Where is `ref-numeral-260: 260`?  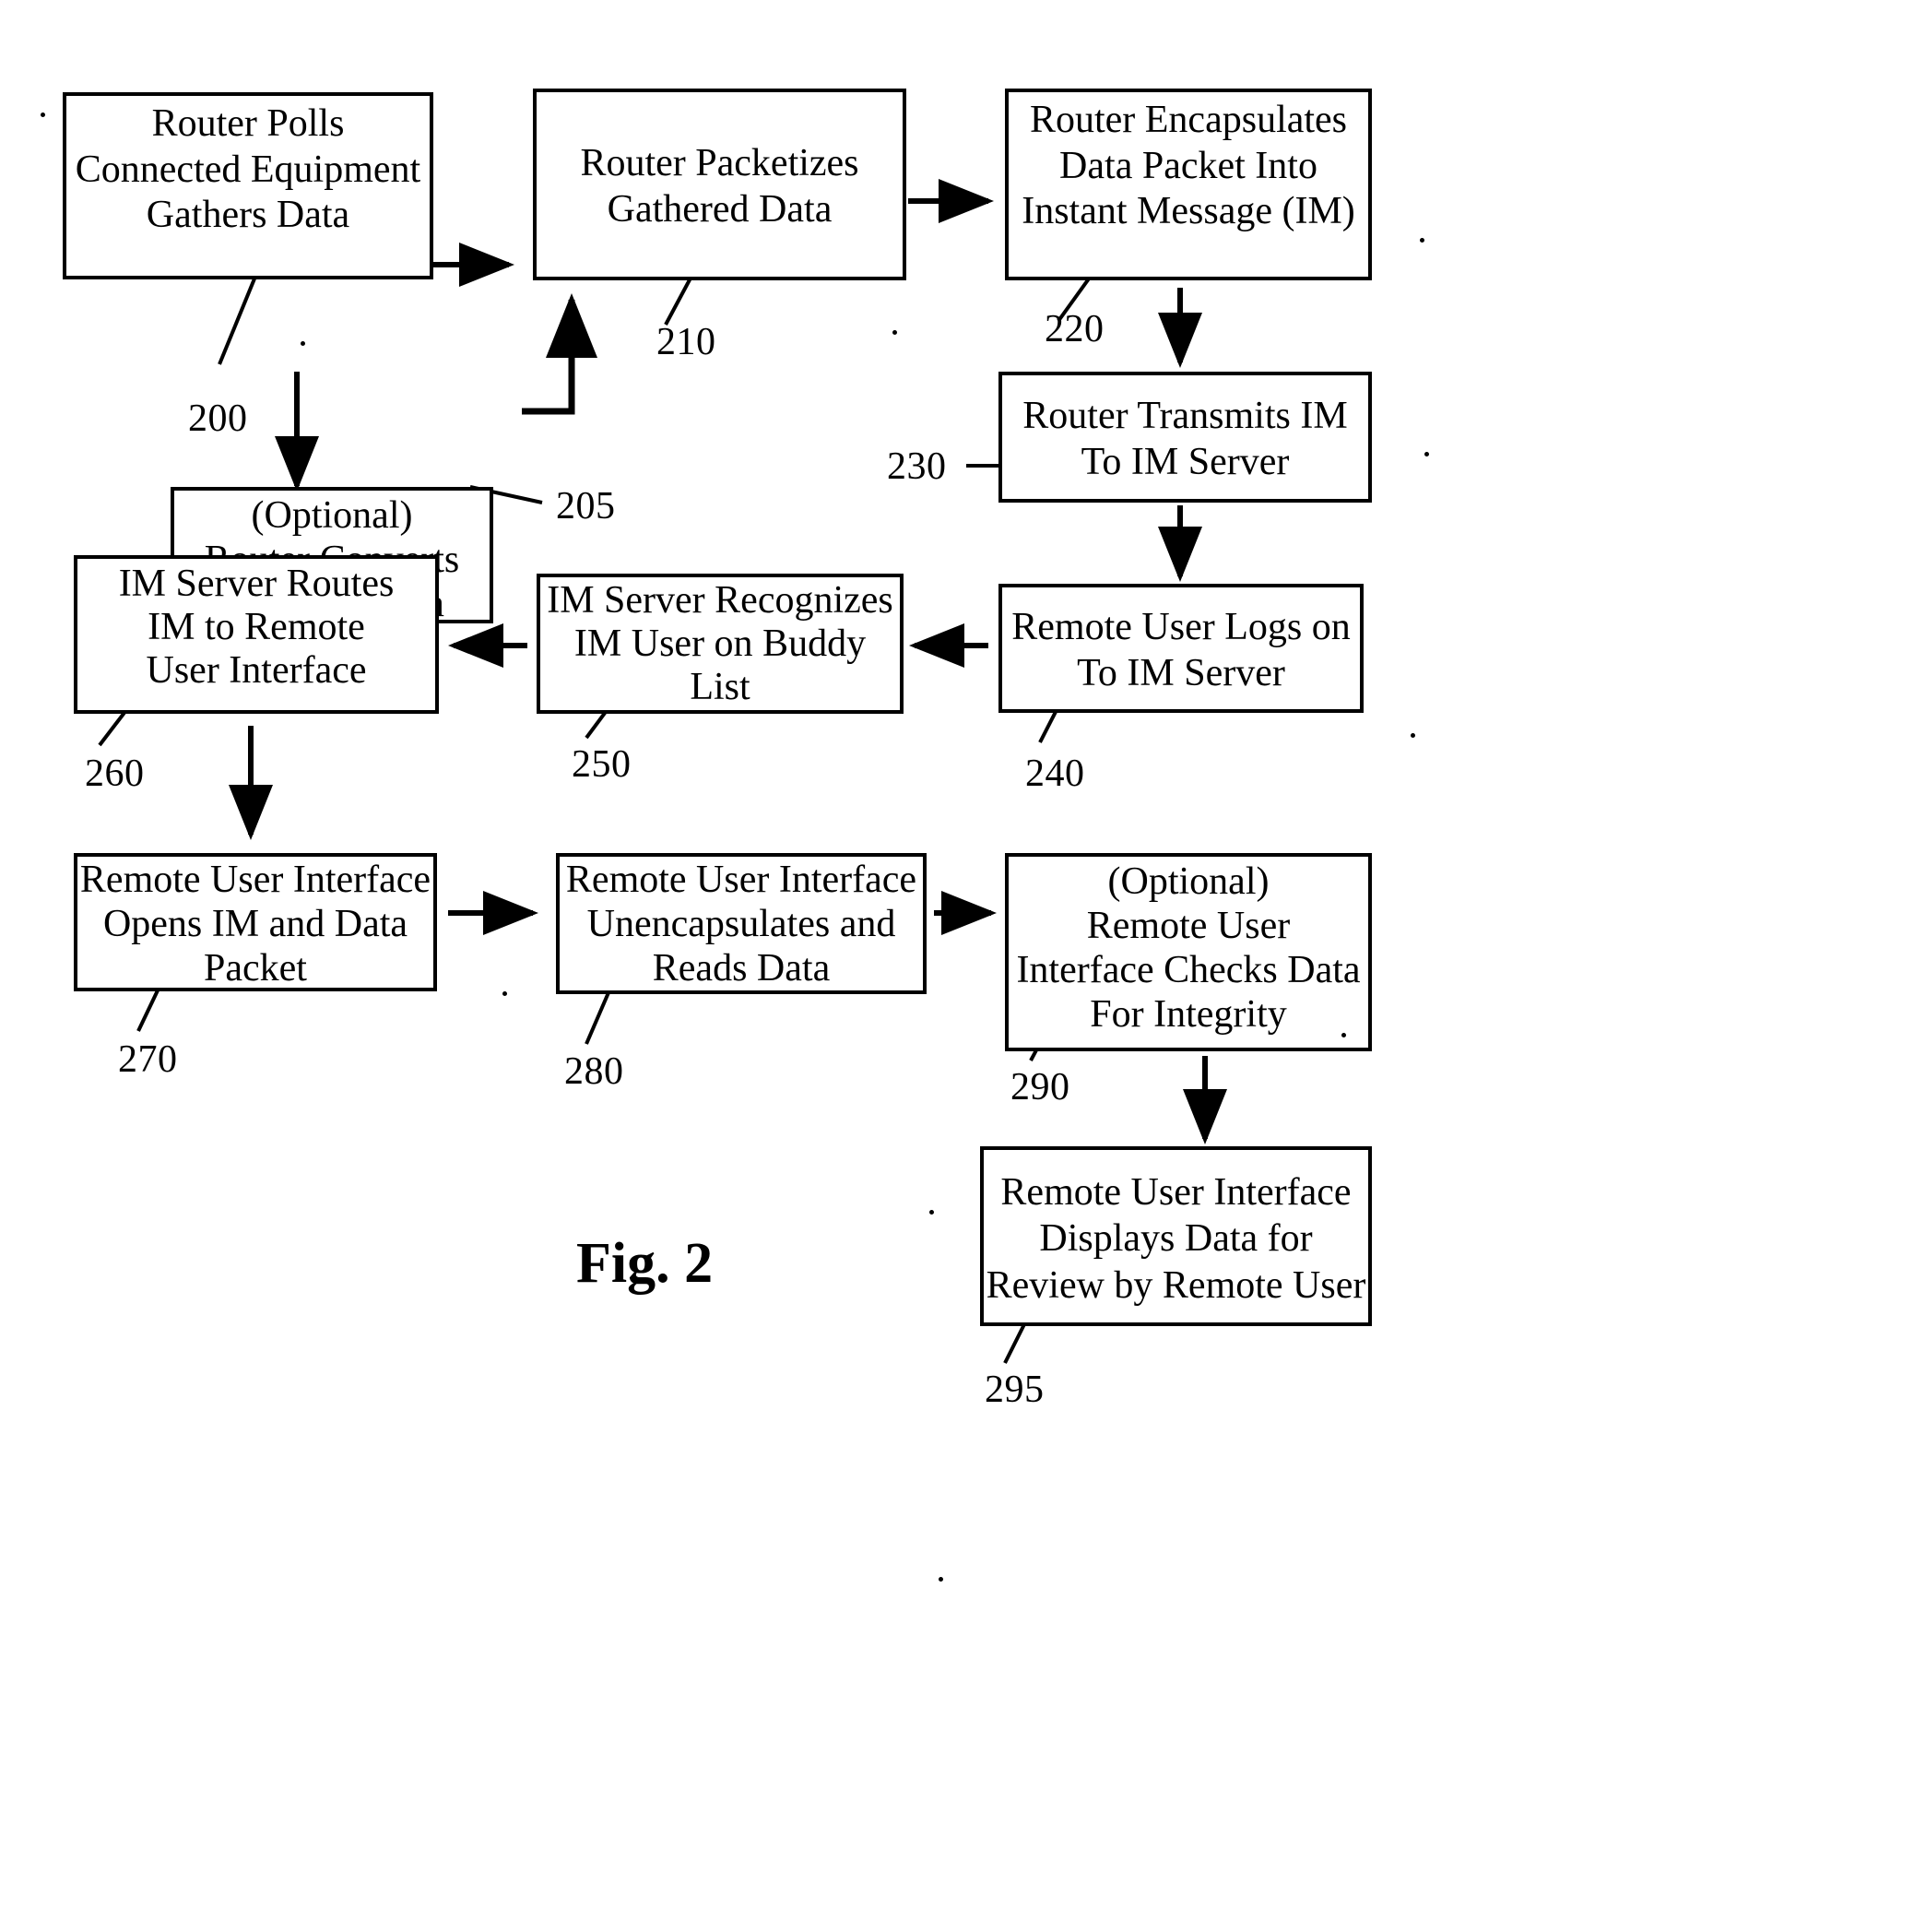
ref-numeral-260: 260 is located at coordinates (115, 774).